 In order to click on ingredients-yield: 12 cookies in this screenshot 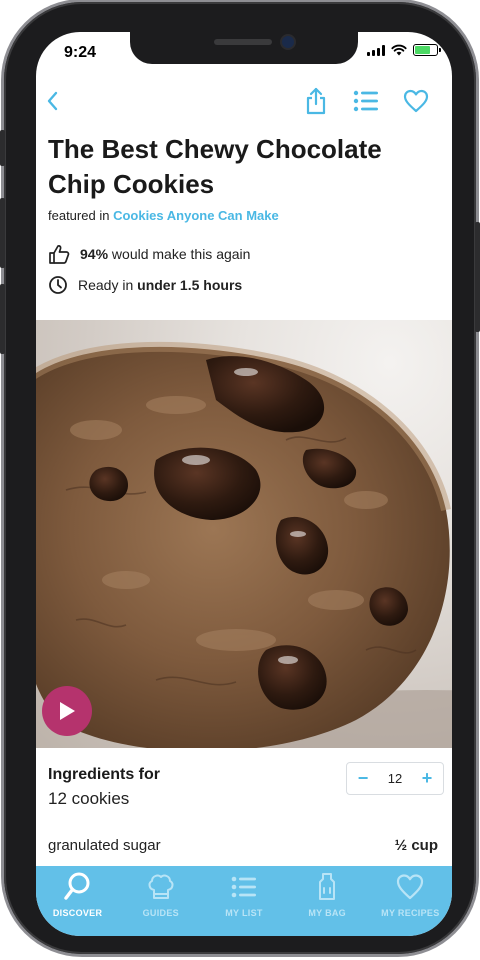, I will do `click(89, 798)`.